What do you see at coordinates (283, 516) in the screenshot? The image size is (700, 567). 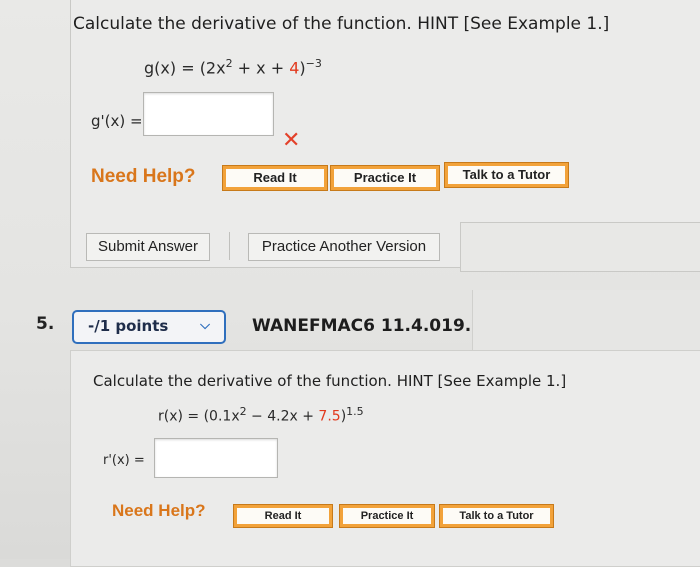 I see `read-it-button-2: Read It` at bounding box center [283, 516].